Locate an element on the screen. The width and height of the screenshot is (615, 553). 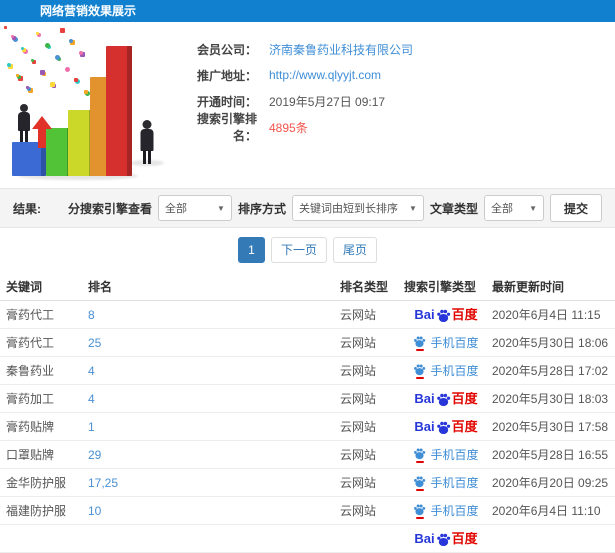
engine-filter-select: 全部 ▼ is located at coordinates (194, 208).